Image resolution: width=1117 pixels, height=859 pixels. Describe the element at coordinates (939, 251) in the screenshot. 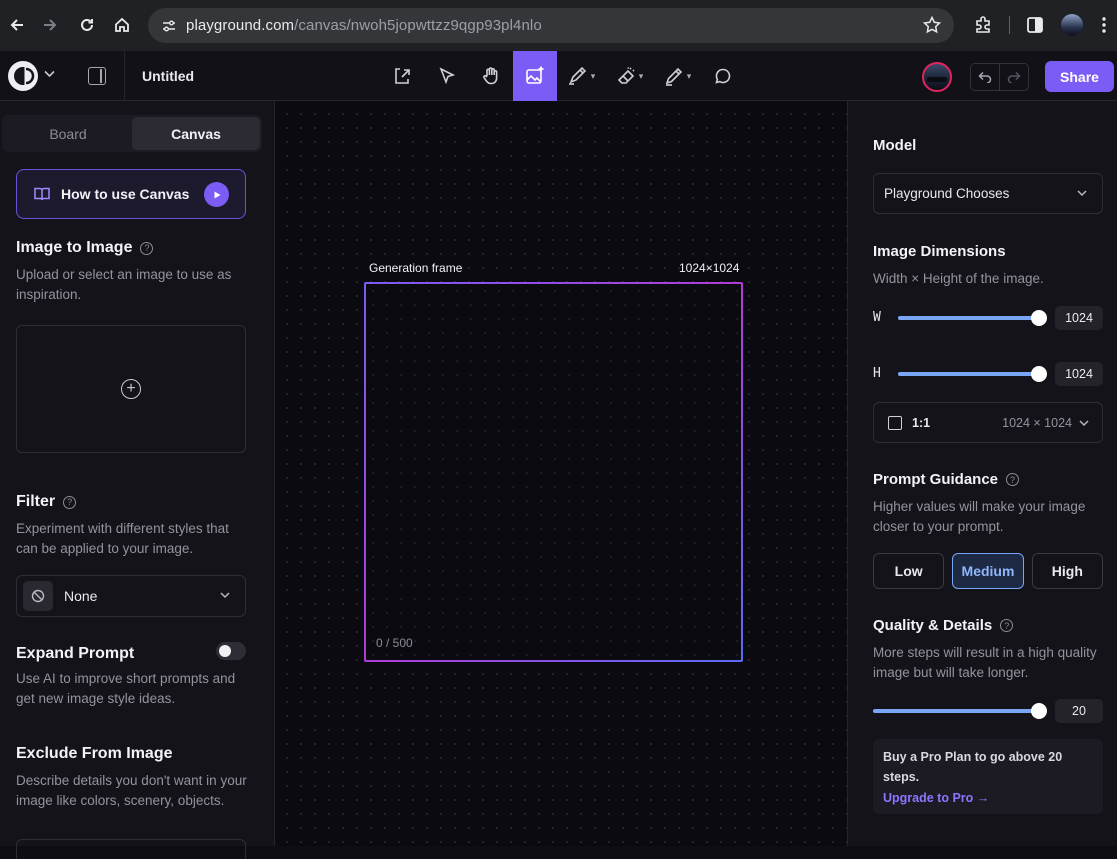

I see `image-dimensions-title: Image Dimensions` at that location.